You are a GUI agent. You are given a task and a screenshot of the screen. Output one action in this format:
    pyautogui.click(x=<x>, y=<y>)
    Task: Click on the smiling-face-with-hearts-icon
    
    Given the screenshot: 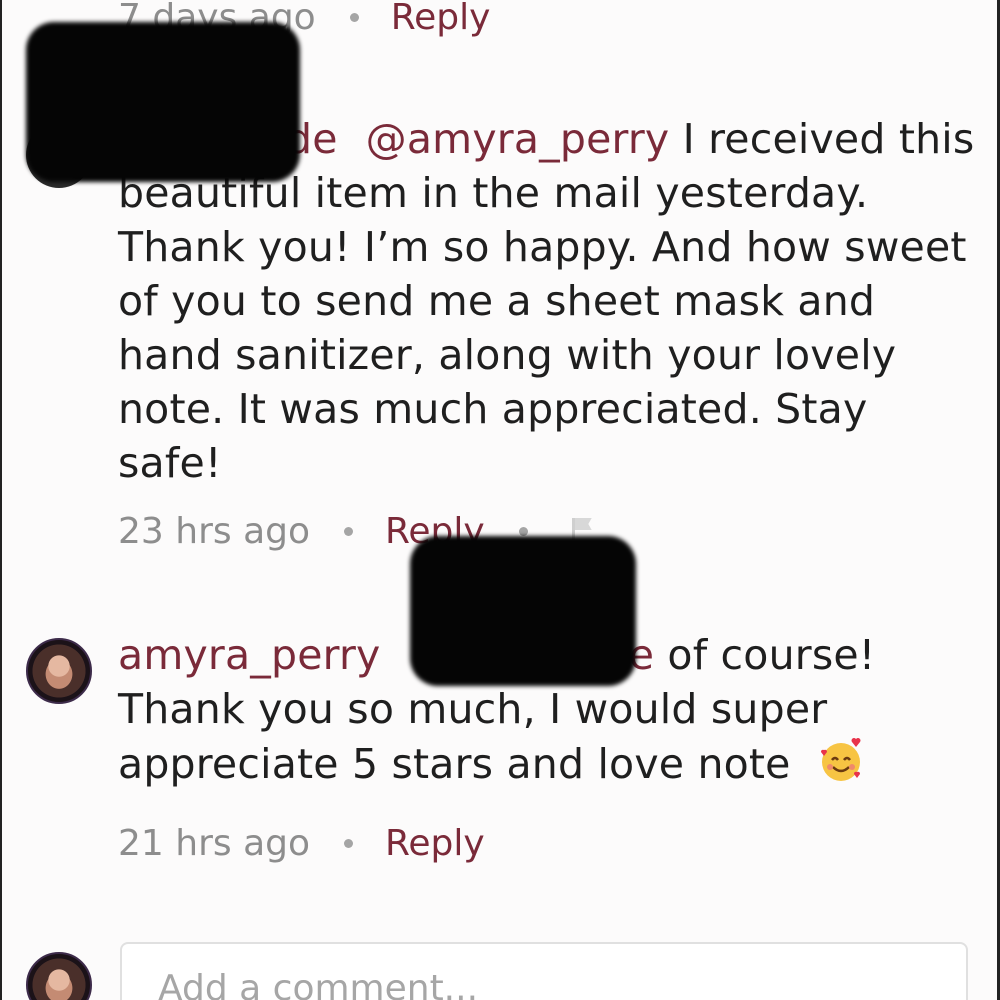 What is the action you would take?
    pyautogui.click(x=840, y=759)
    